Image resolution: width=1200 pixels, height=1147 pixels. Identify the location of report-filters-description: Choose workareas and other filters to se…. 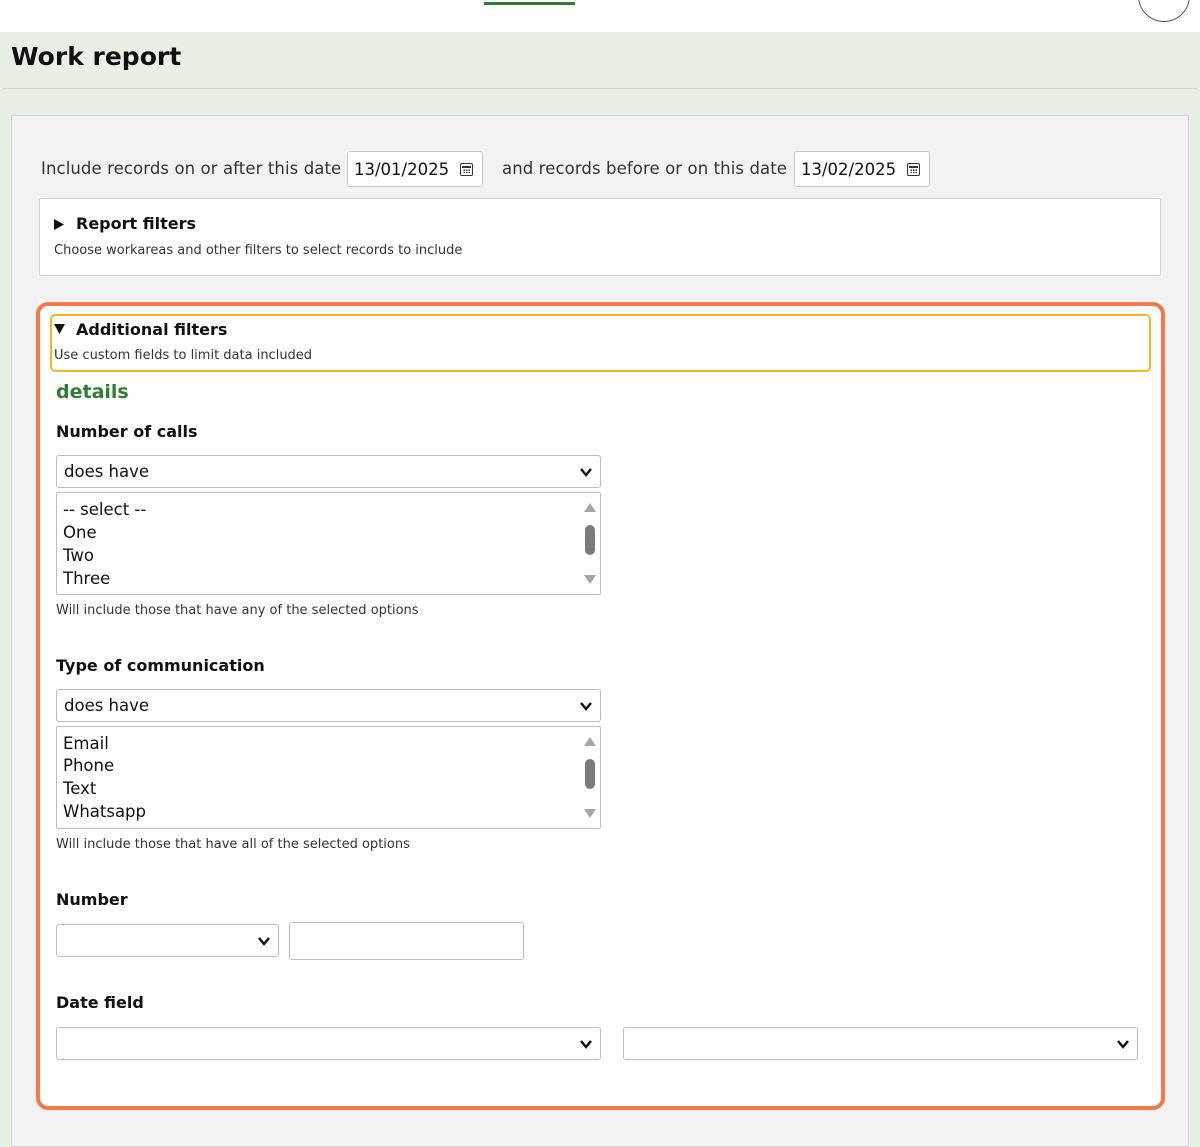
(258, 250).